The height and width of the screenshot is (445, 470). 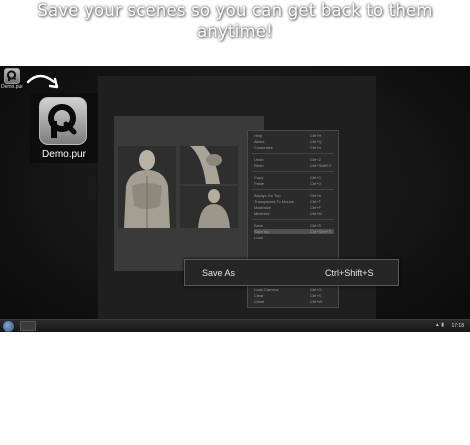 What do you see at coordinates (235, 325) in the screenshot?
I see `taskbar: ▲ ▮ 17:18` at bounding box center [235, 325].